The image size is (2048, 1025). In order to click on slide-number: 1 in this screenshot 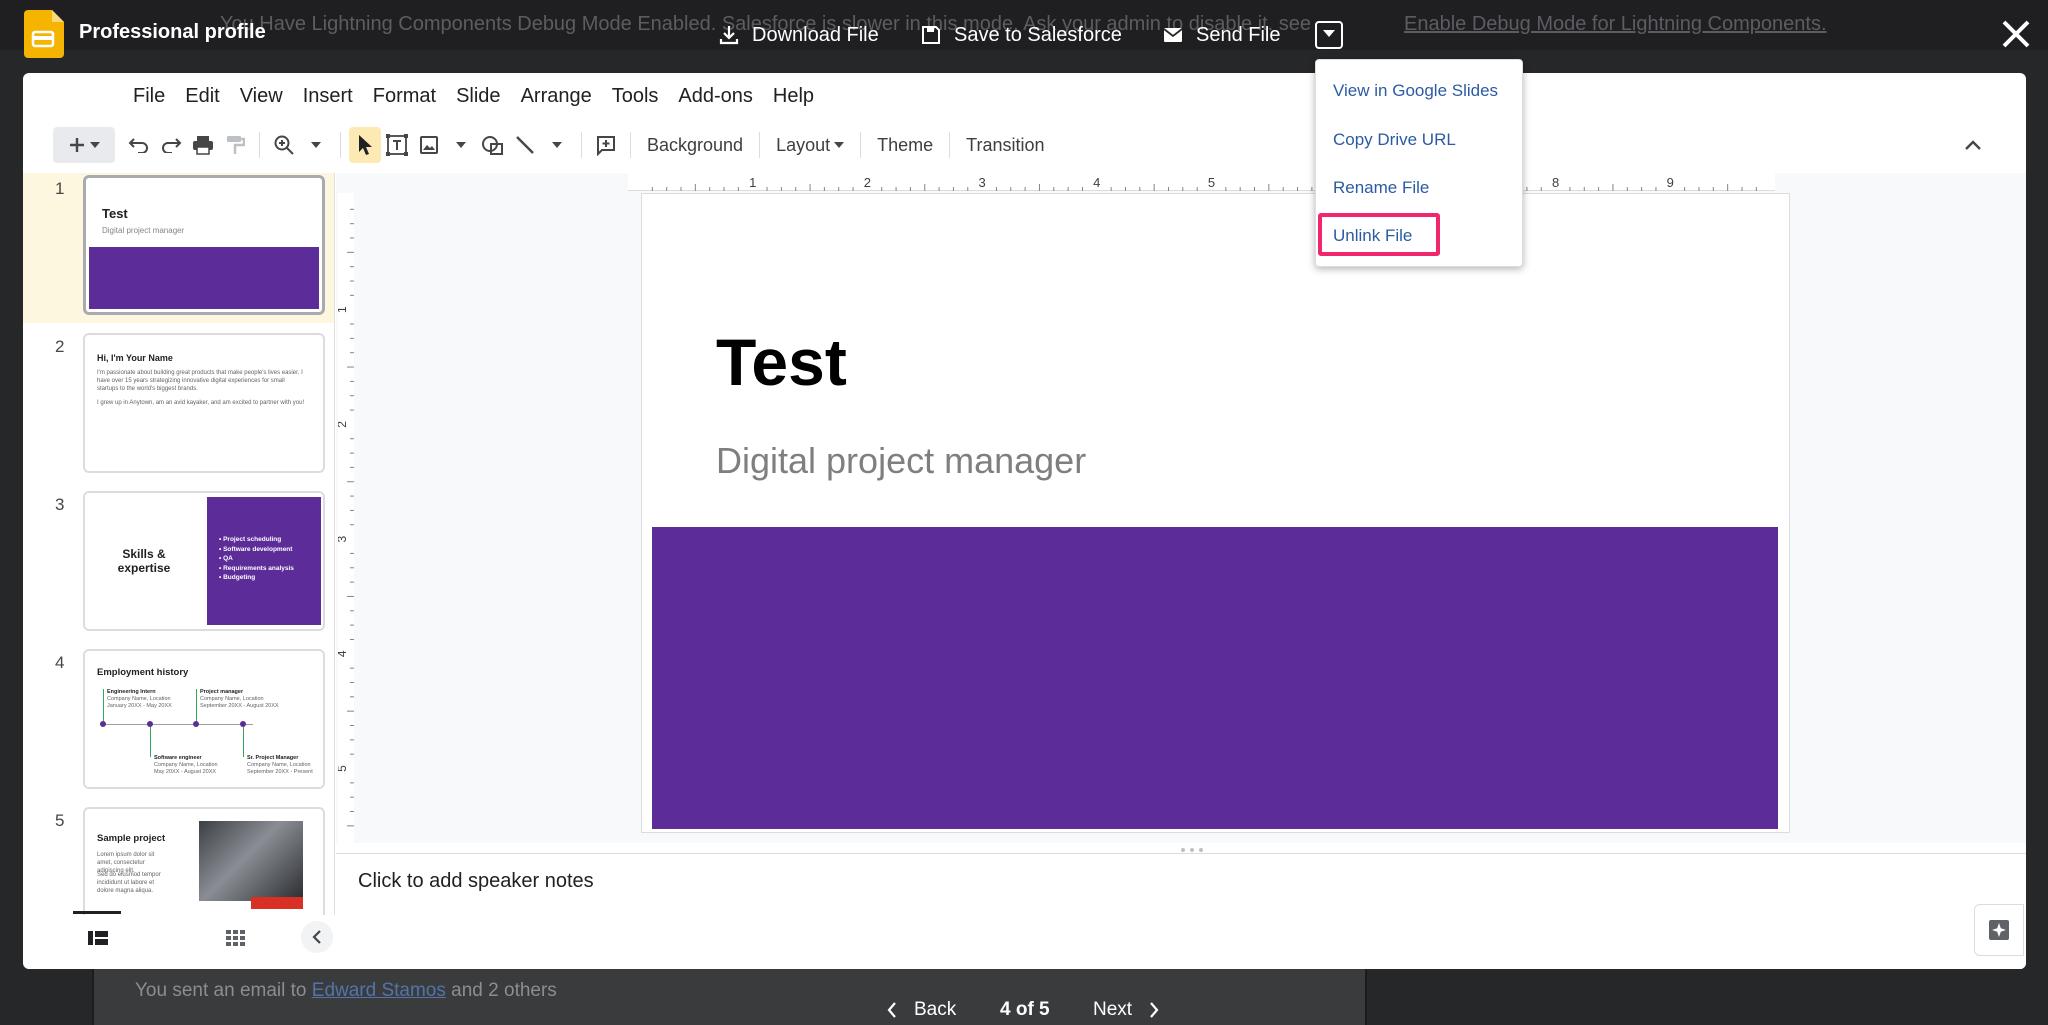, I will do `click(60, 188)`.